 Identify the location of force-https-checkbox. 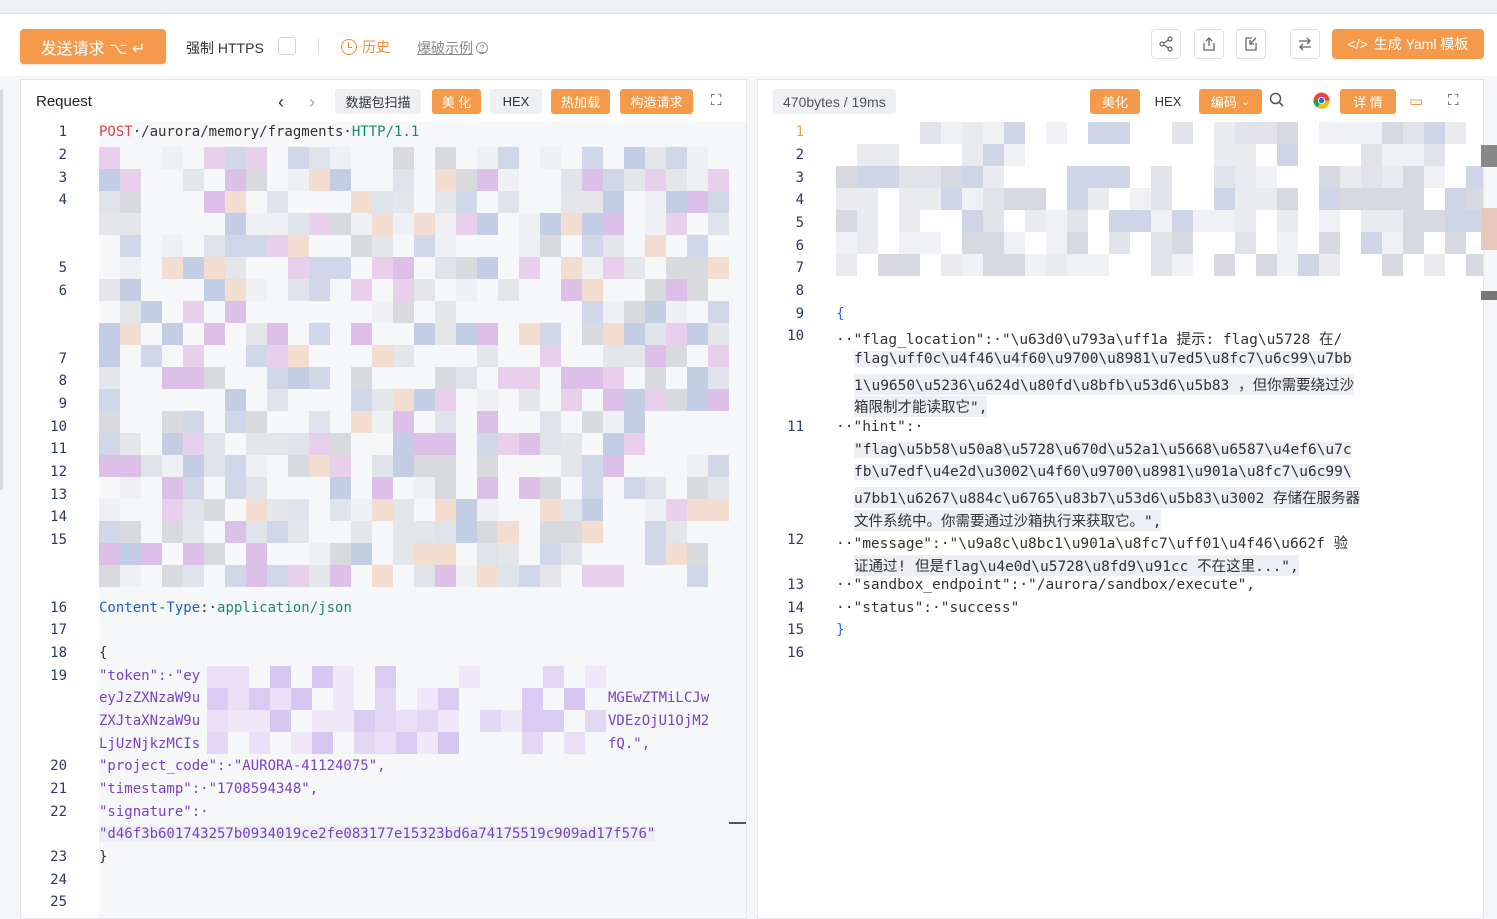
(287, 46).